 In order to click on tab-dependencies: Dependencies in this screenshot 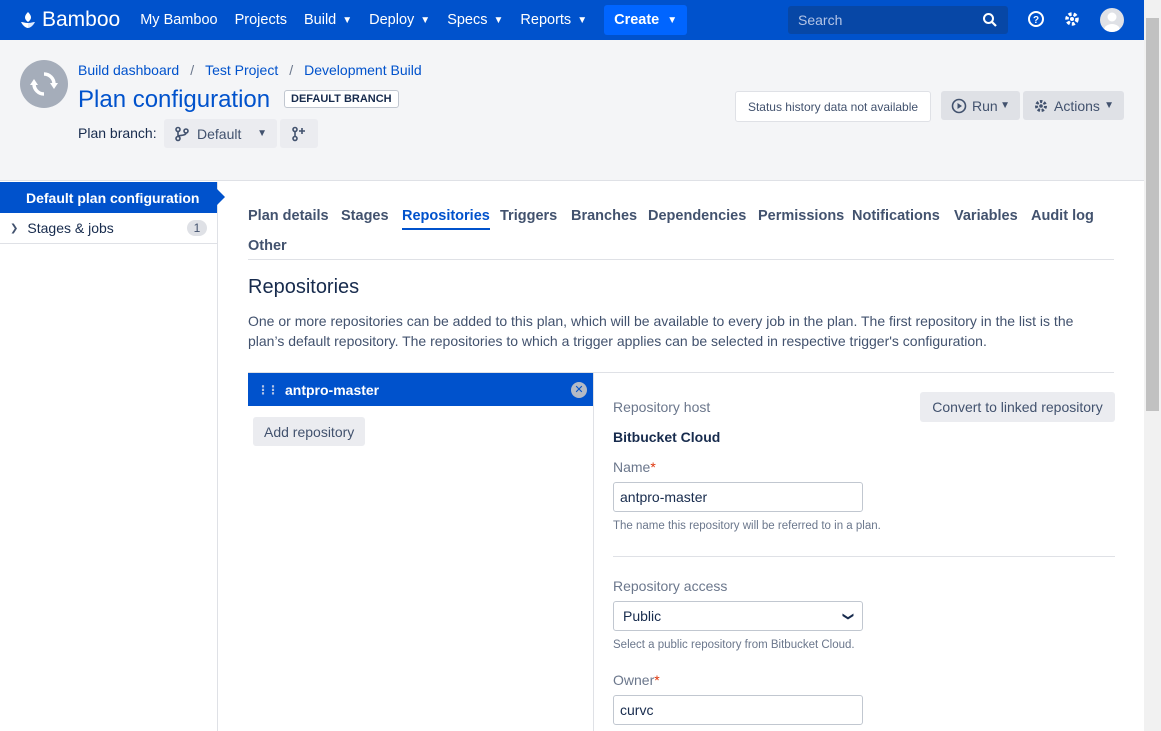, I will do `click(697, 216)`.